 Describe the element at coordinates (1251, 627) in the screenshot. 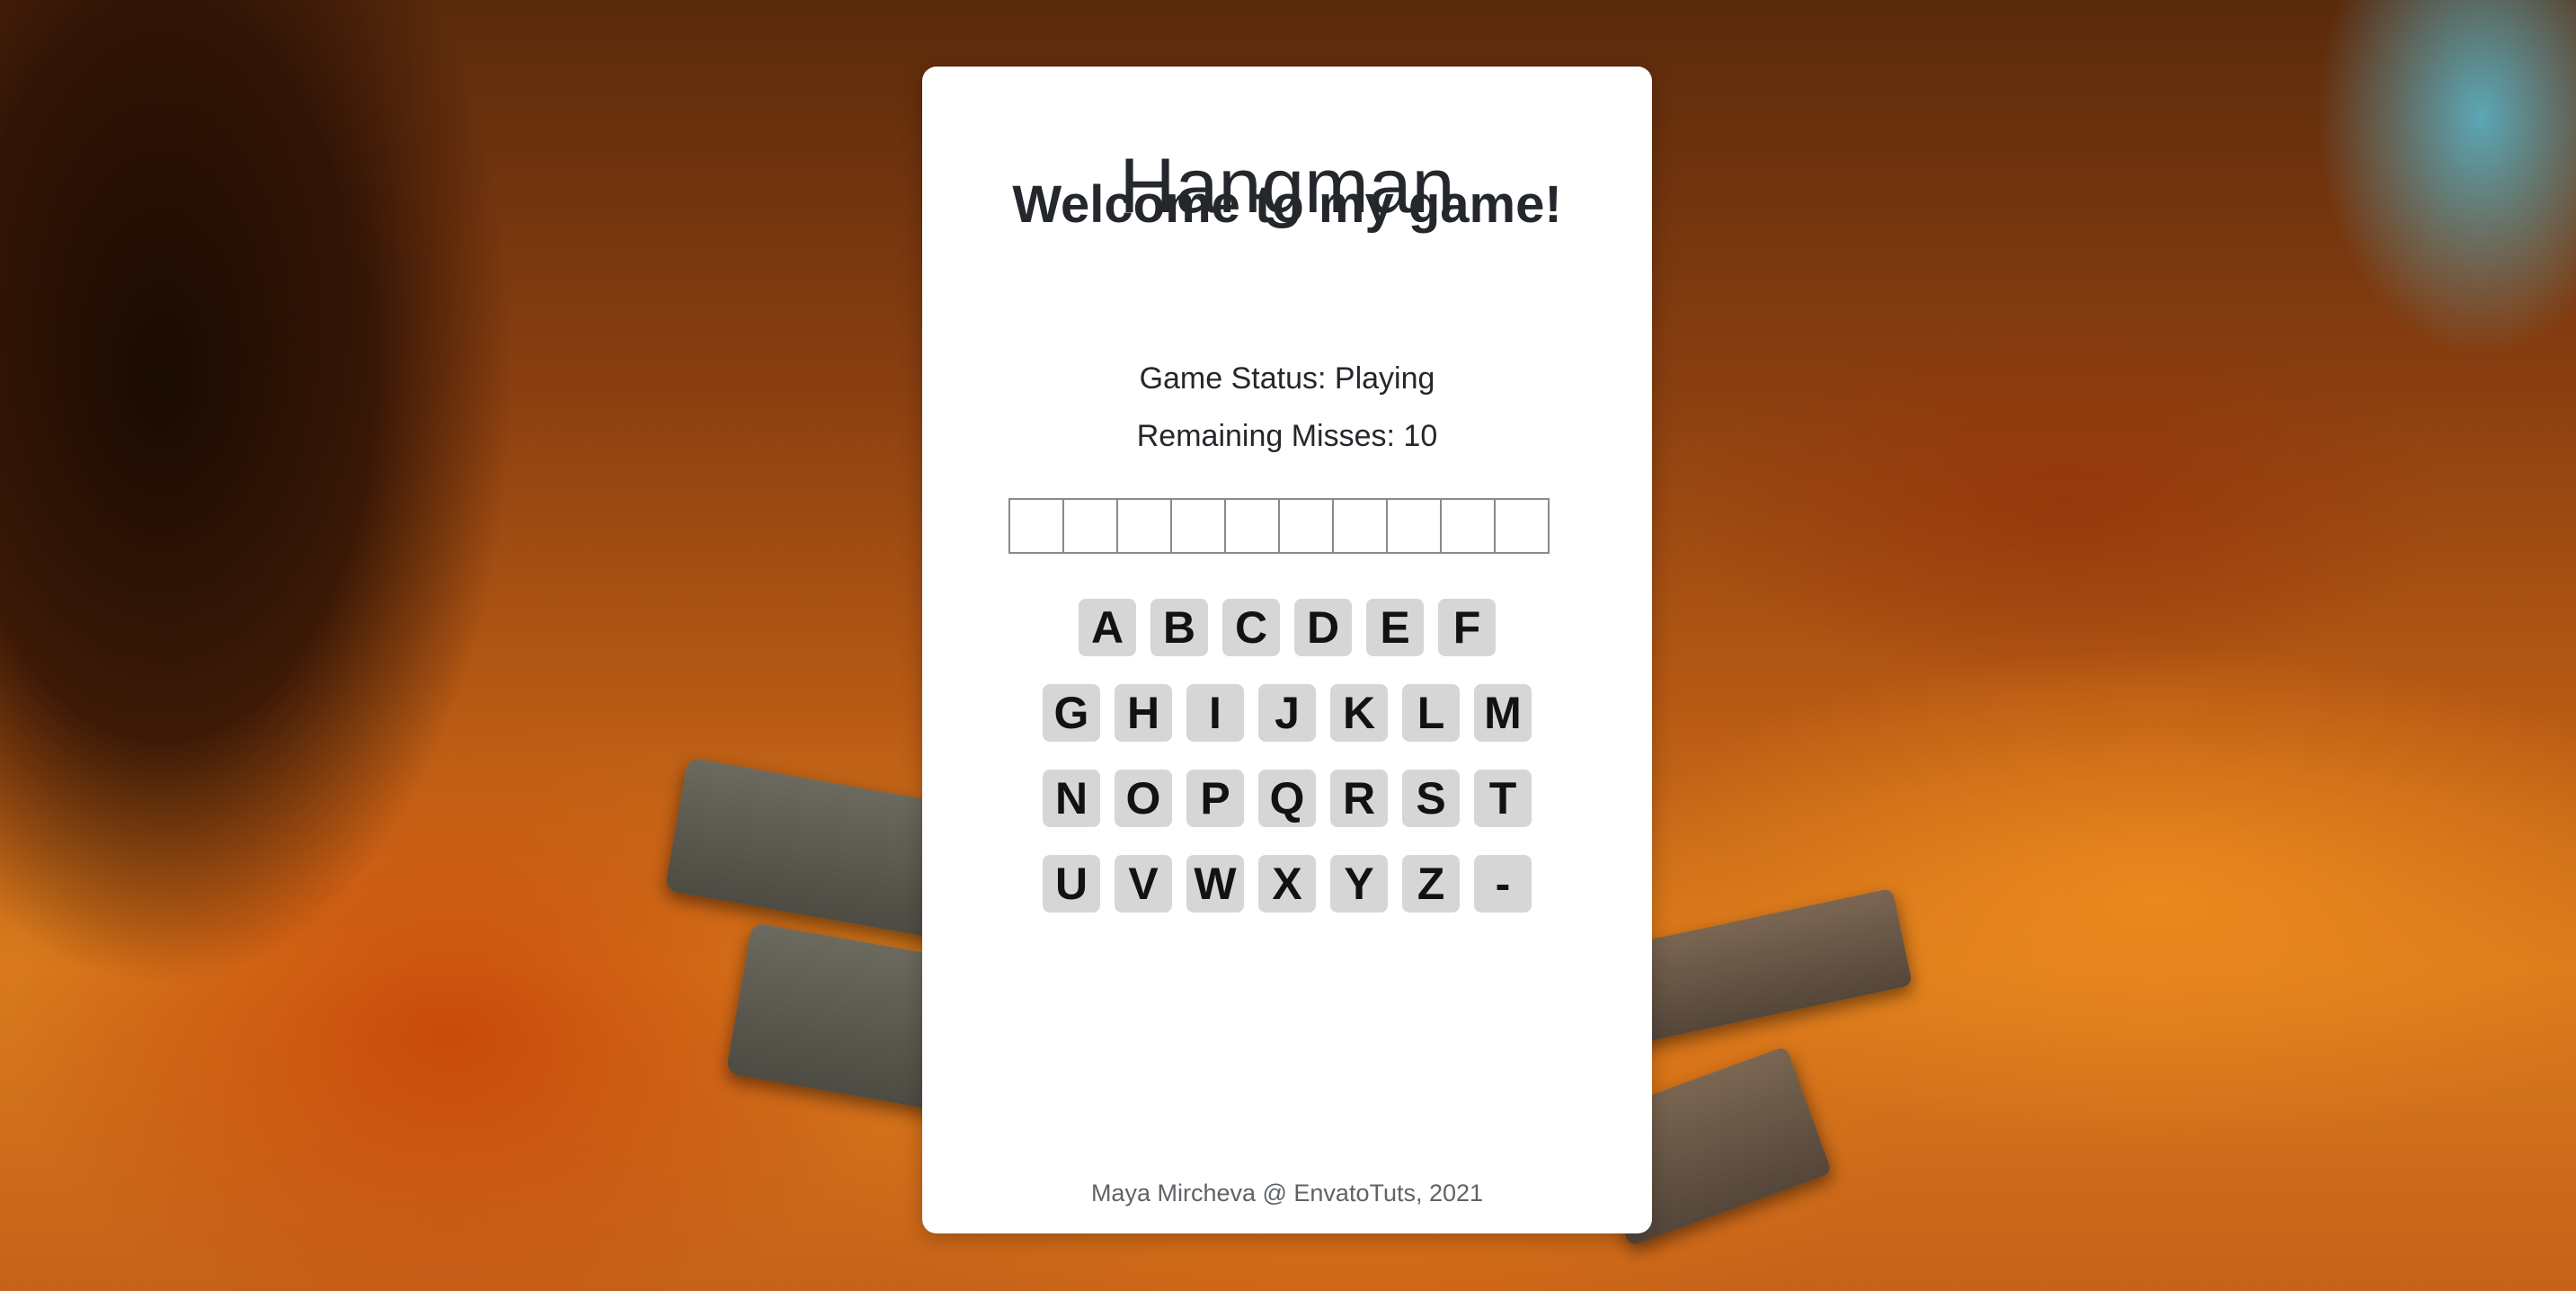

I see `key-c: C` at that location.